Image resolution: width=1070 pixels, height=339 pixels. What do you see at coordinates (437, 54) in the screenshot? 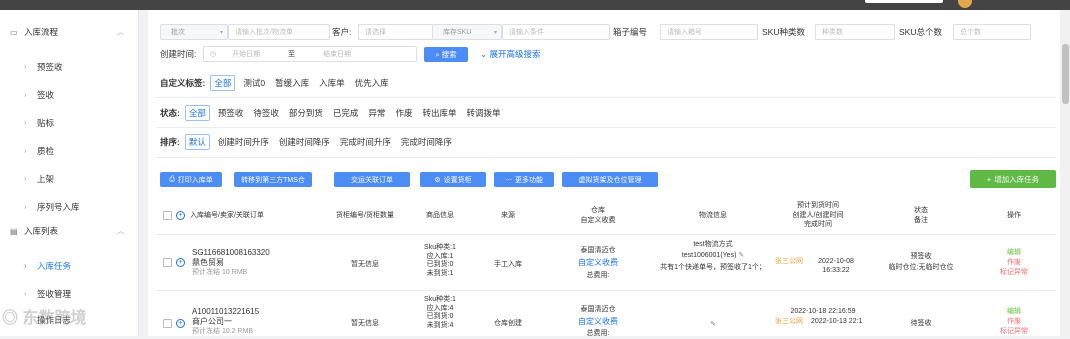
I see `search-icon: ⌕` at bounding box center [437, 54].